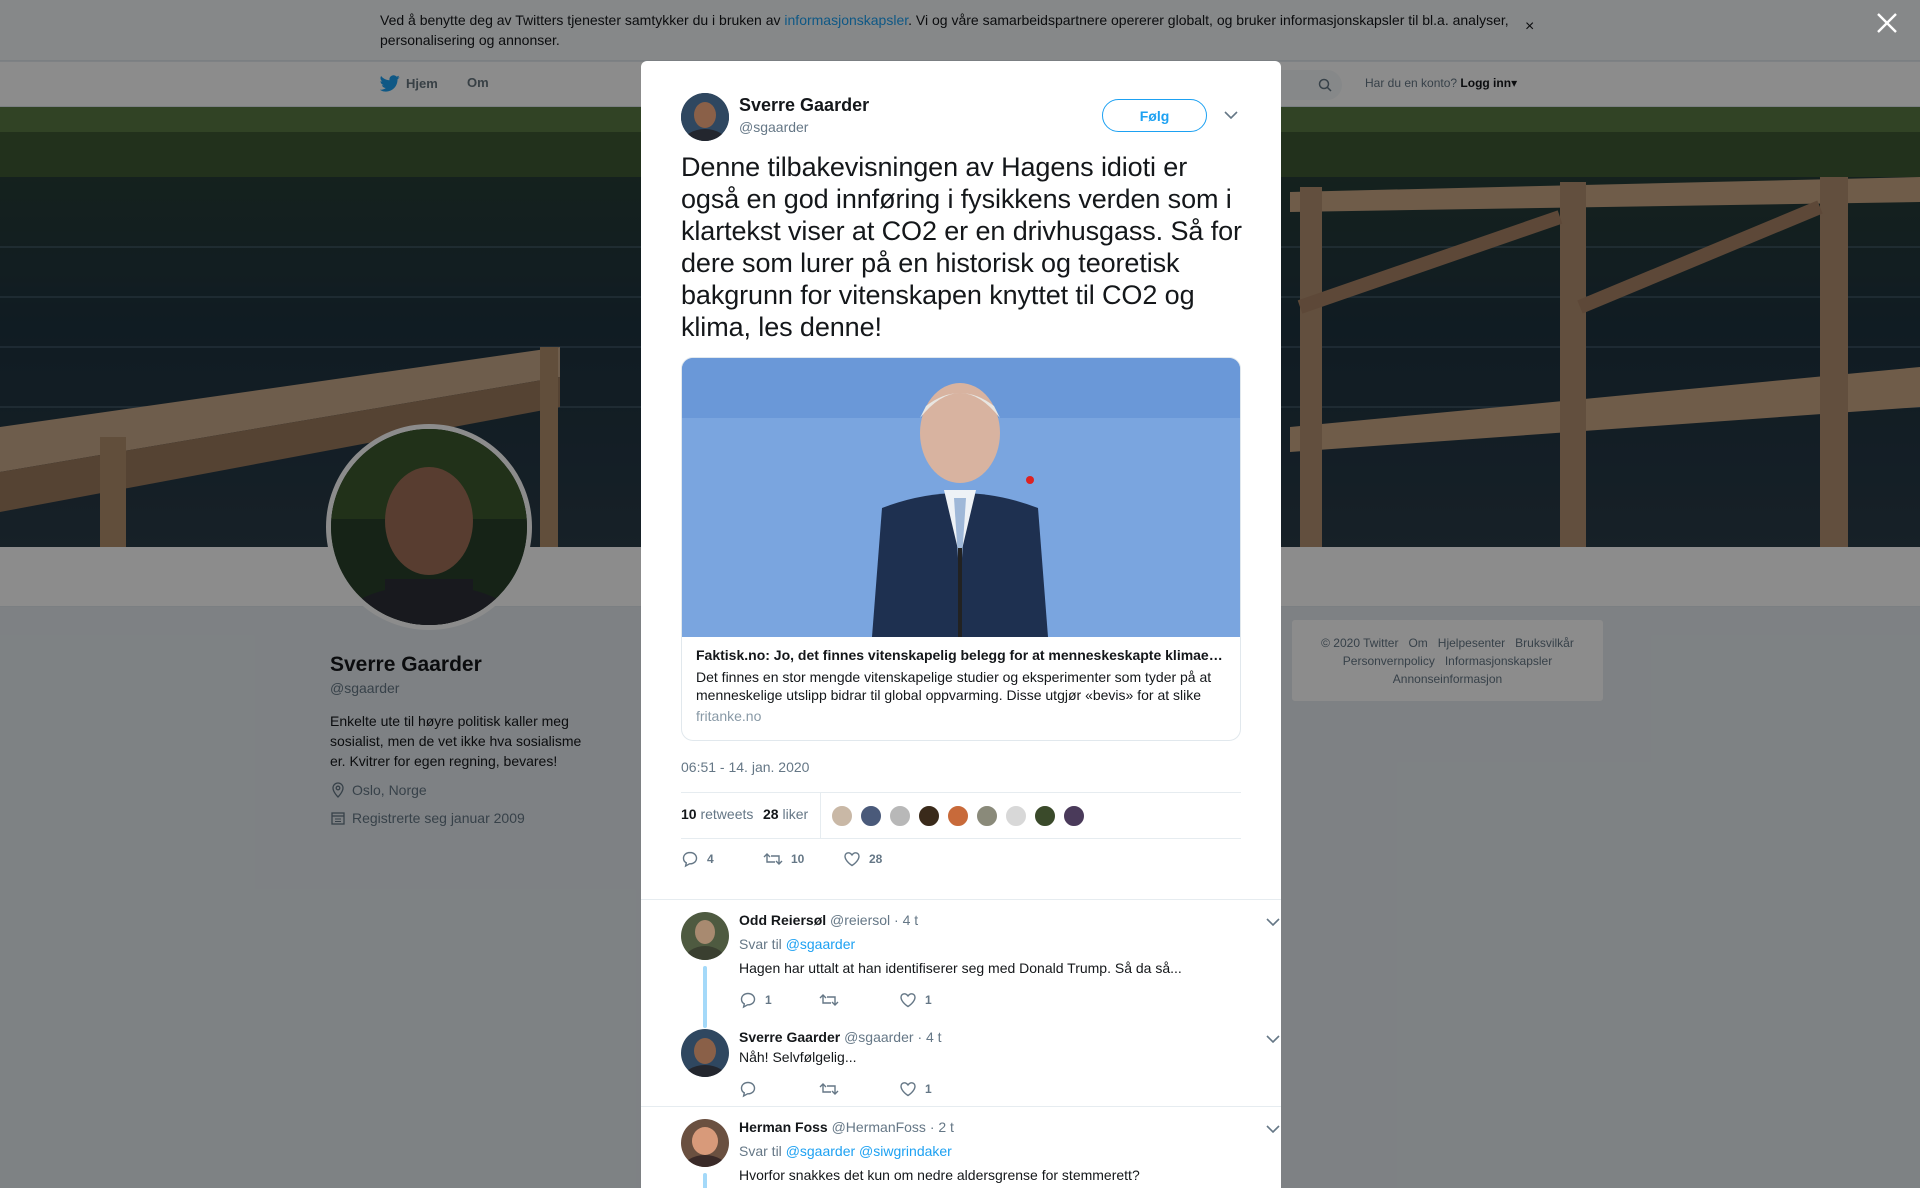  I want to click on follow-button: Følg, so click(1154, 115).